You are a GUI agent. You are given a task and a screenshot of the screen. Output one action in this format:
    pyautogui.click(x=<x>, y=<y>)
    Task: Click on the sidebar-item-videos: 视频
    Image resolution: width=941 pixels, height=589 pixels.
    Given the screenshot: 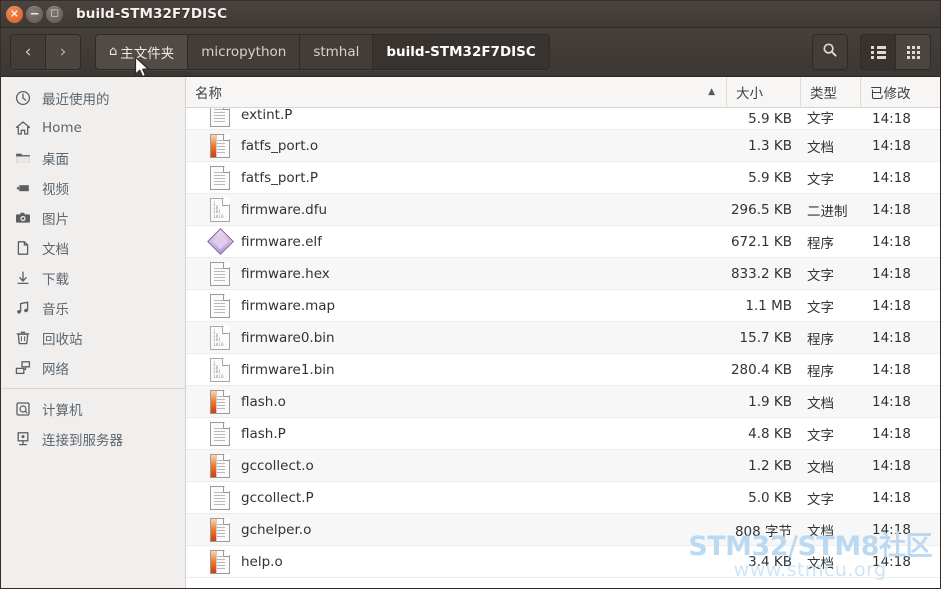 What is the action you would take?
    pyautogui.click(x=93, y=188)
    